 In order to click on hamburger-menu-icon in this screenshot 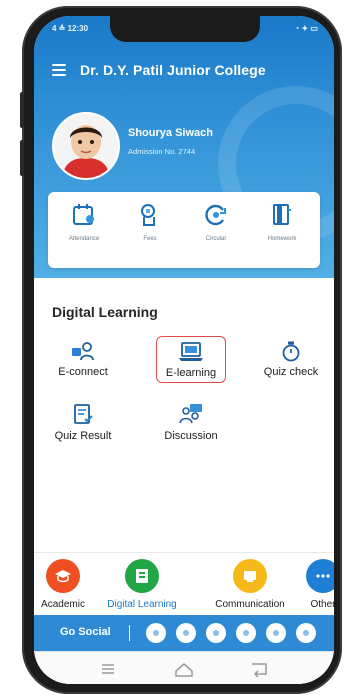, I will do `click(59, 70)`.